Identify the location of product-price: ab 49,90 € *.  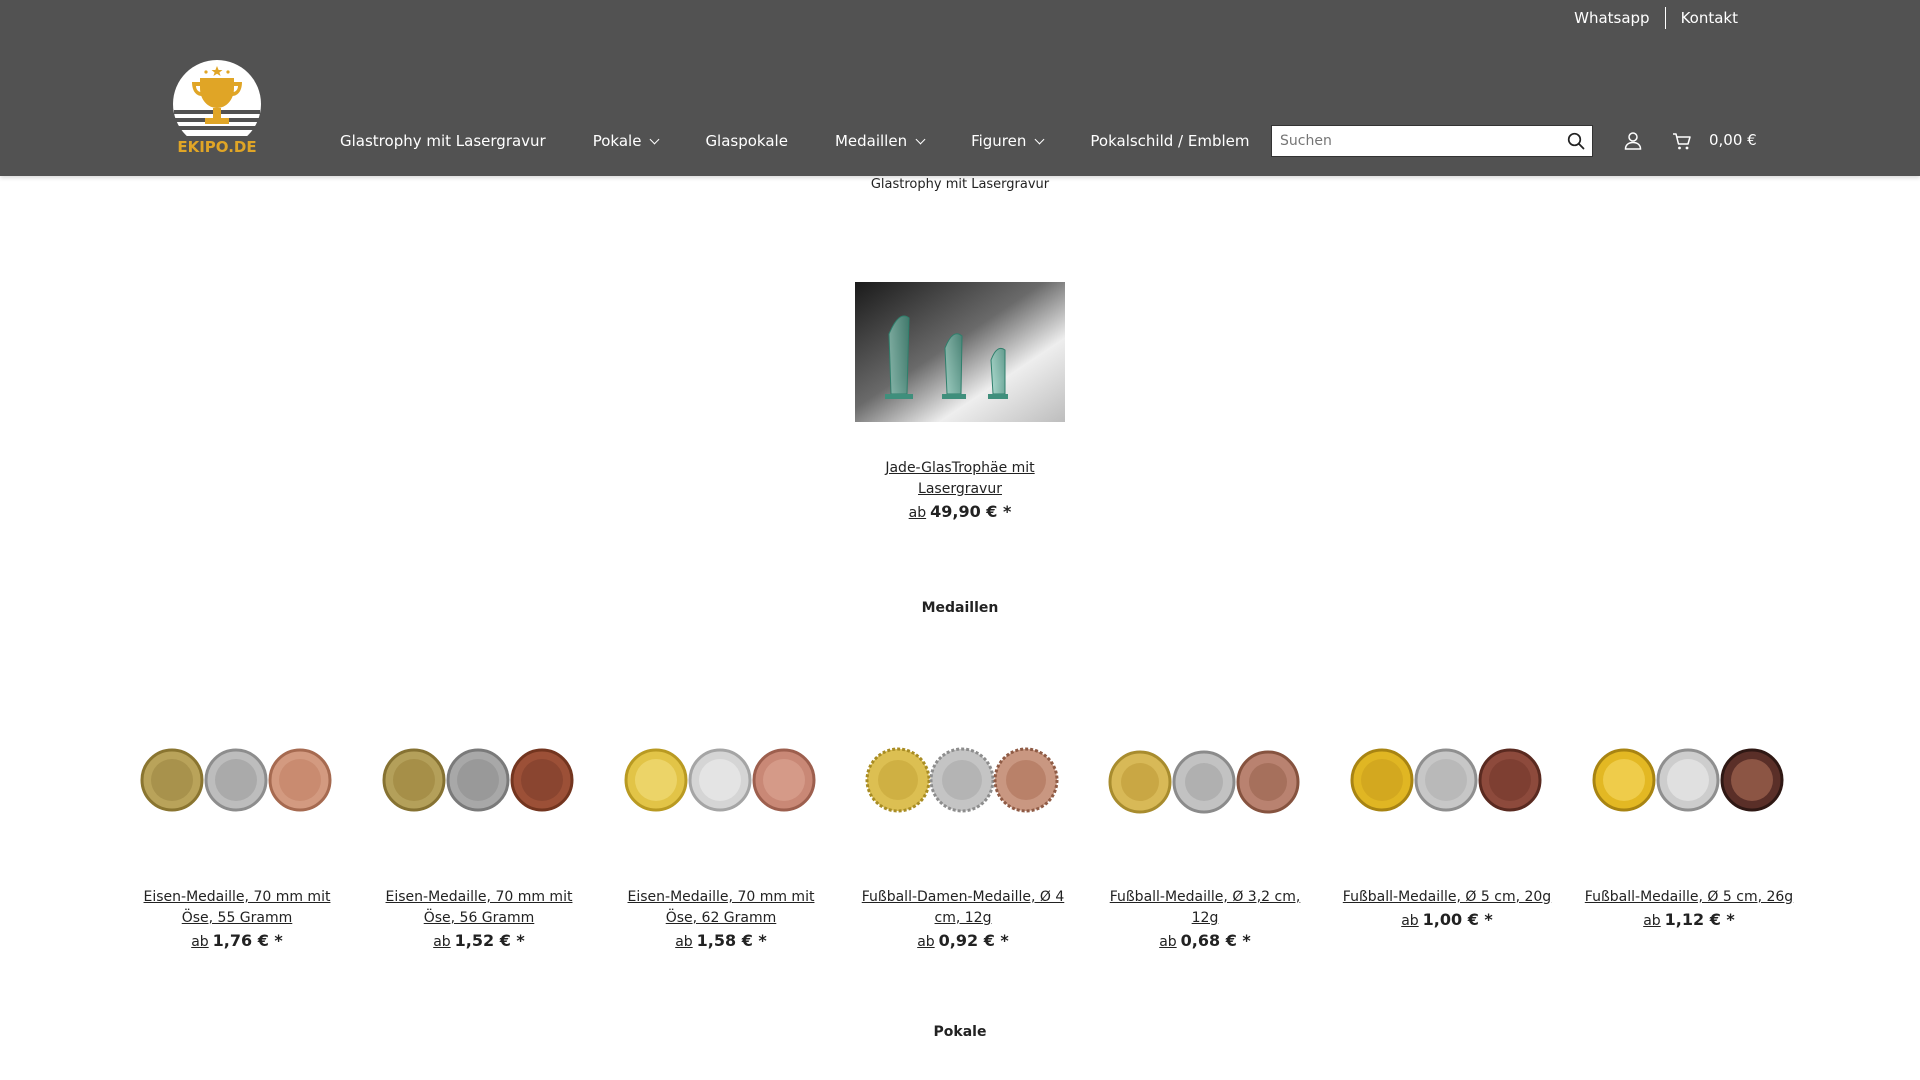
(960, 511).